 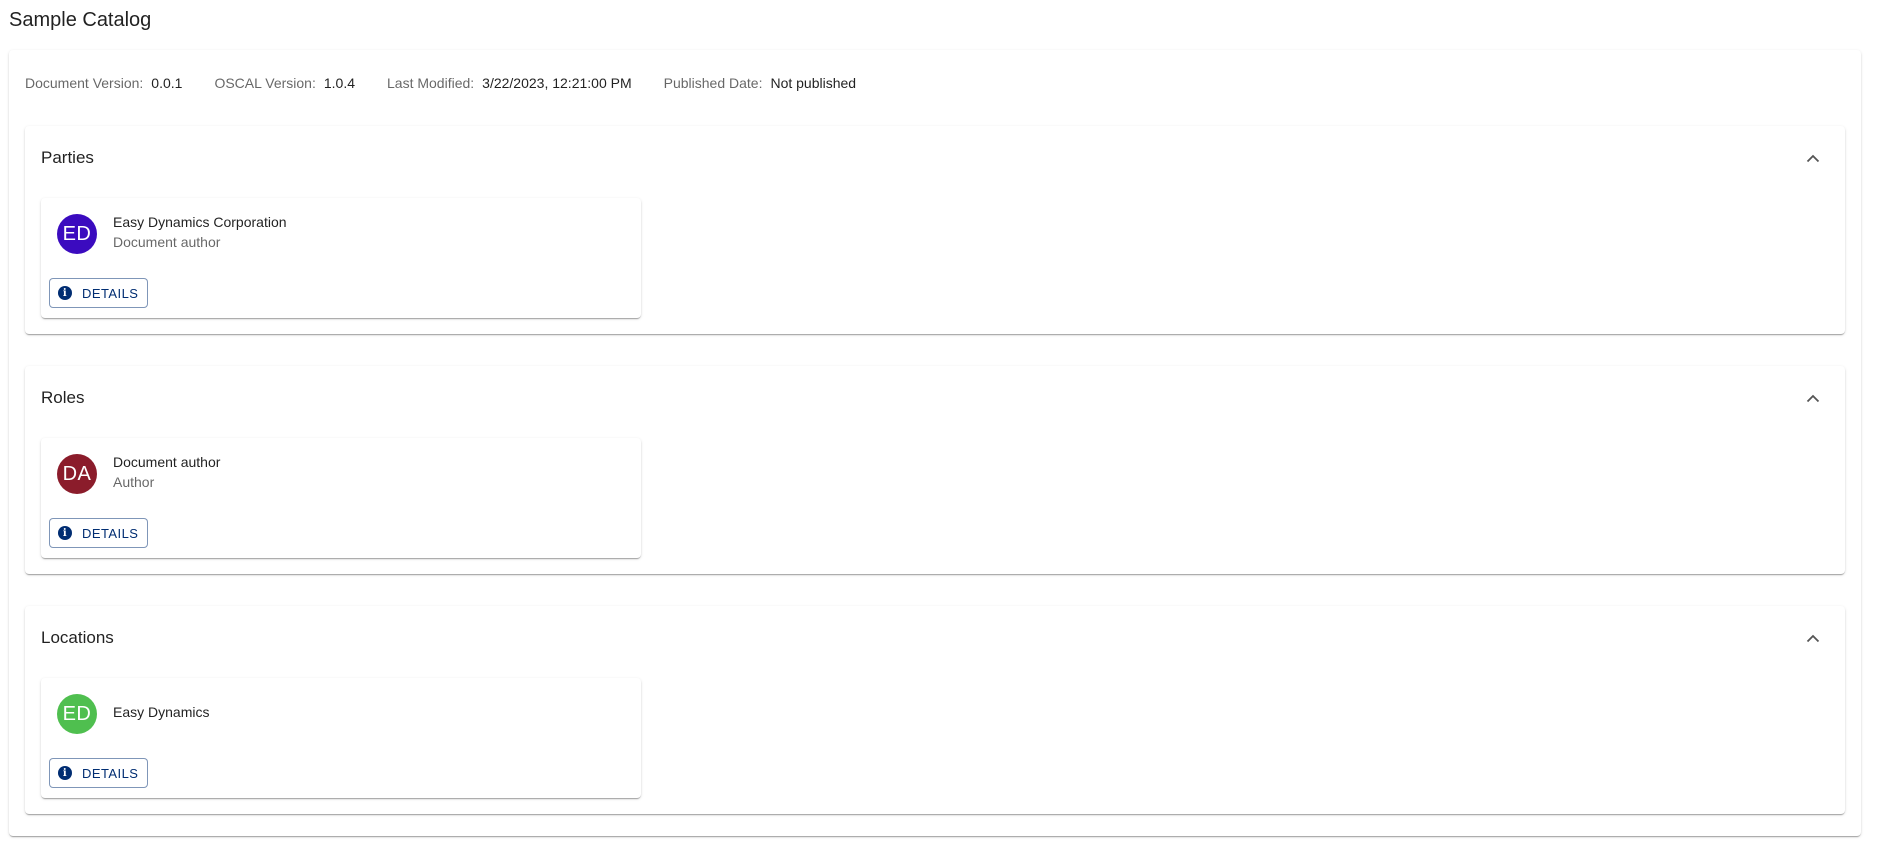 I want to click on meta-published-date: Published Date: Not published, so click(x=760, y=83).